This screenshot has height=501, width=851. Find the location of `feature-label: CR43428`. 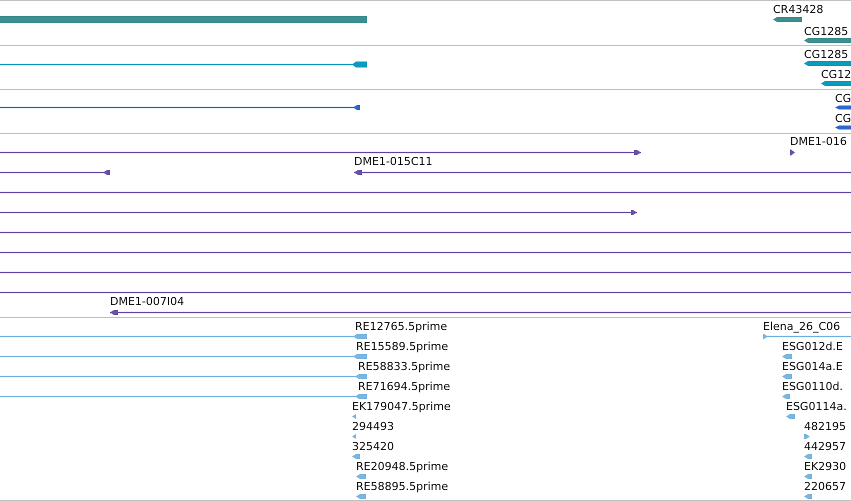

feature-label: CR43428 is located at coordinates (798, 9).